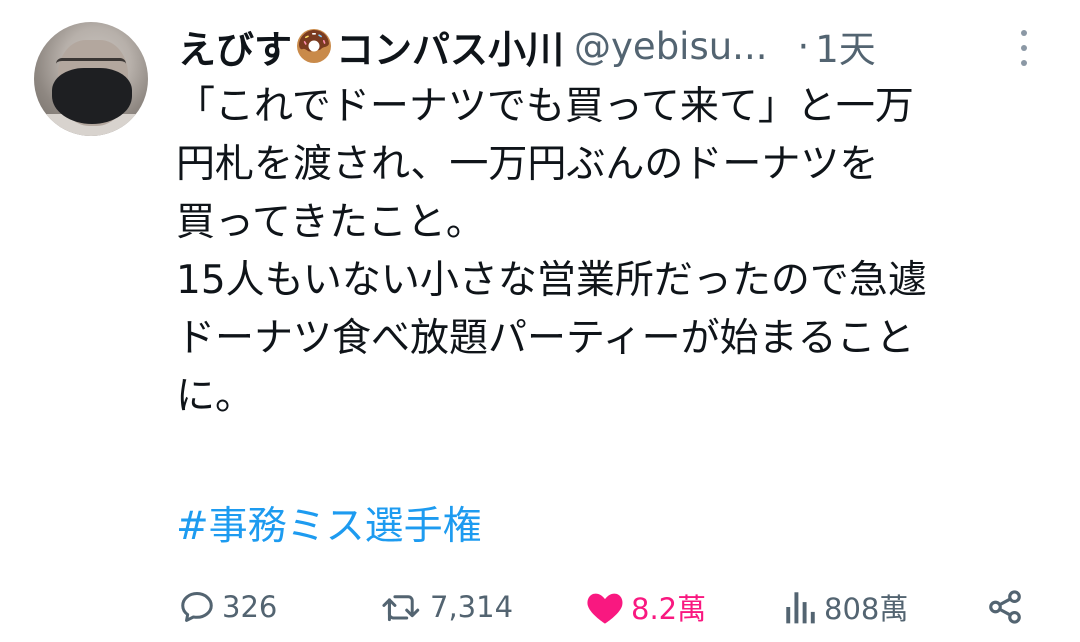 The width and height of the screenshot is (1080, 642). Describe the element at coordinates (329, 527) in the screenshot. I see `hashtag-link: #事務ミス選手権` at that location.